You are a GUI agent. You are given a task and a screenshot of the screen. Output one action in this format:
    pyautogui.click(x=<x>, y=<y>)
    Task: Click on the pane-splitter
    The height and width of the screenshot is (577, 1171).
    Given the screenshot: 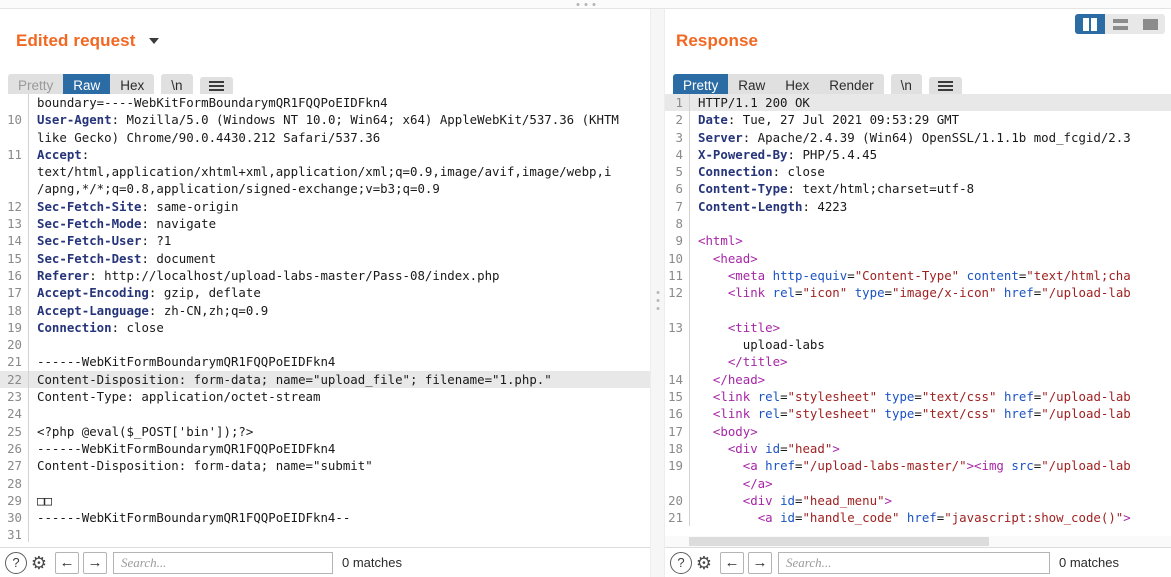 What is the action you would take?
    pyautogui.click(x=657, y=293)
    